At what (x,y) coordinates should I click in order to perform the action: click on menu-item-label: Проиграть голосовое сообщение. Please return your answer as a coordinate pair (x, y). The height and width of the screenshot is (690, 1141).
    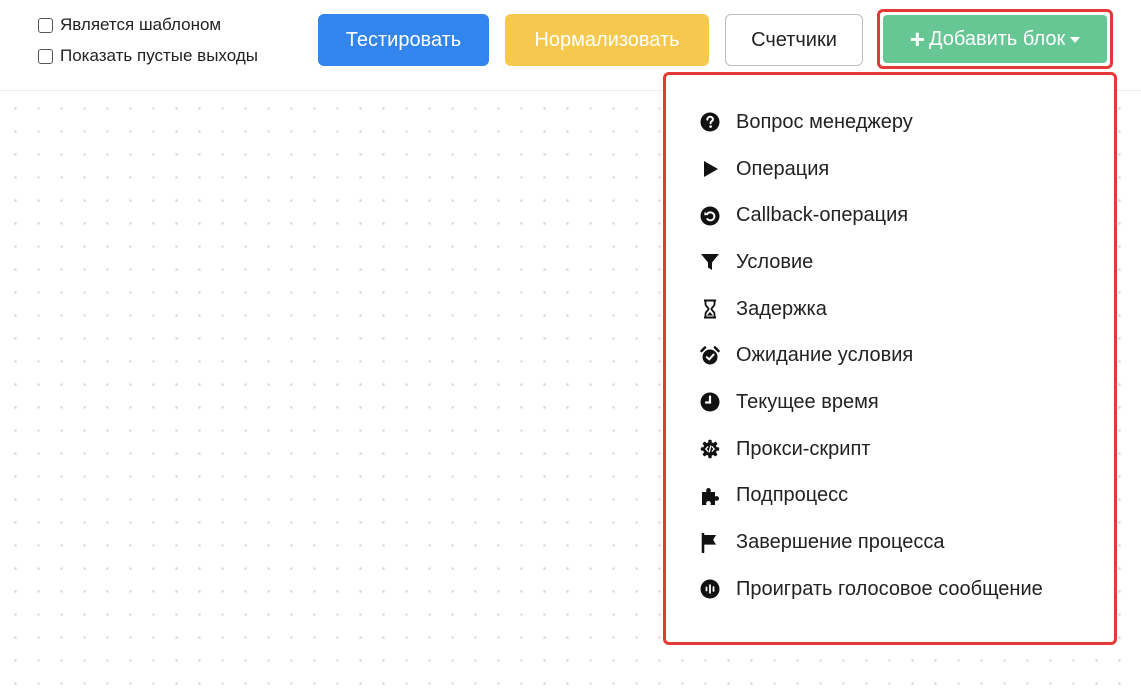
    Looking at the image, I should click on (889, 588).